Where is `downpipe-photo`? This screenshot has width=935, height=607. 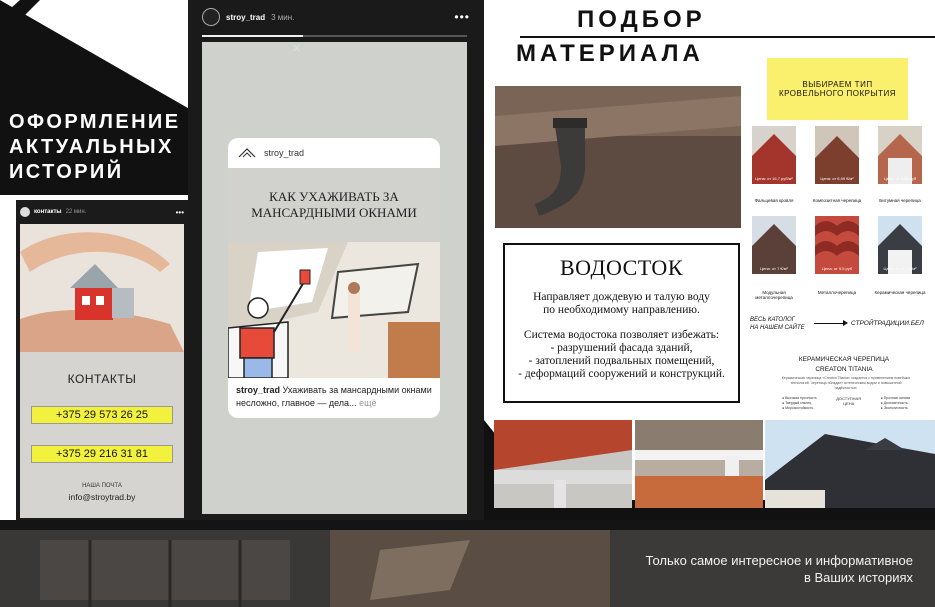
downpipe-photo is located at coordinates (618, 157).